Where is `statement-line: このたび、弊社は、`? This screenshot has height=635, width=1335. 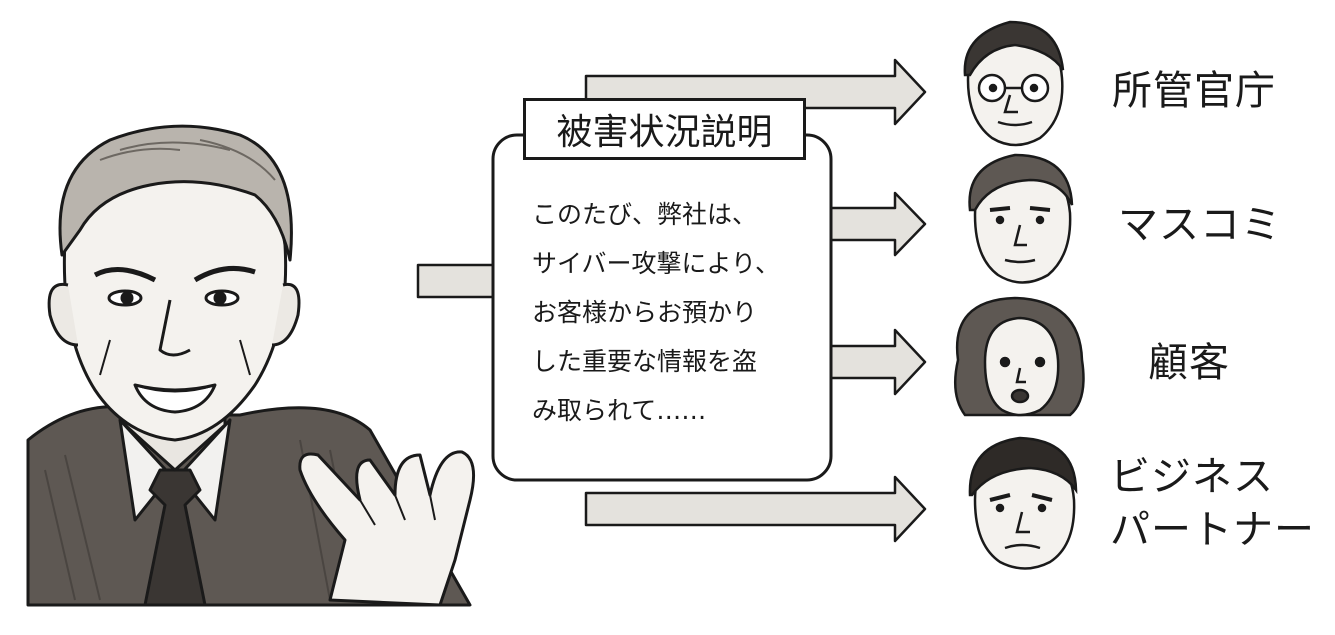 statement-line: このたび、弊社は、 is located at coordinates (645, 214).